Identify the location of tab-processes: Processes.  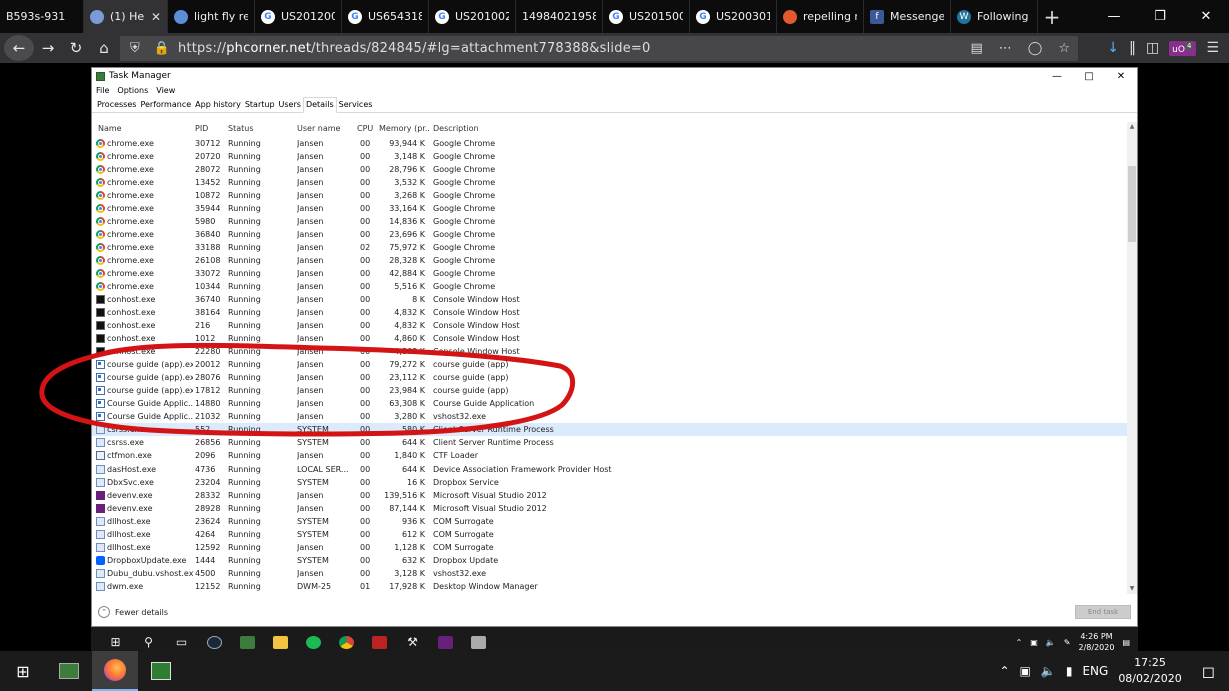
(116, 105).